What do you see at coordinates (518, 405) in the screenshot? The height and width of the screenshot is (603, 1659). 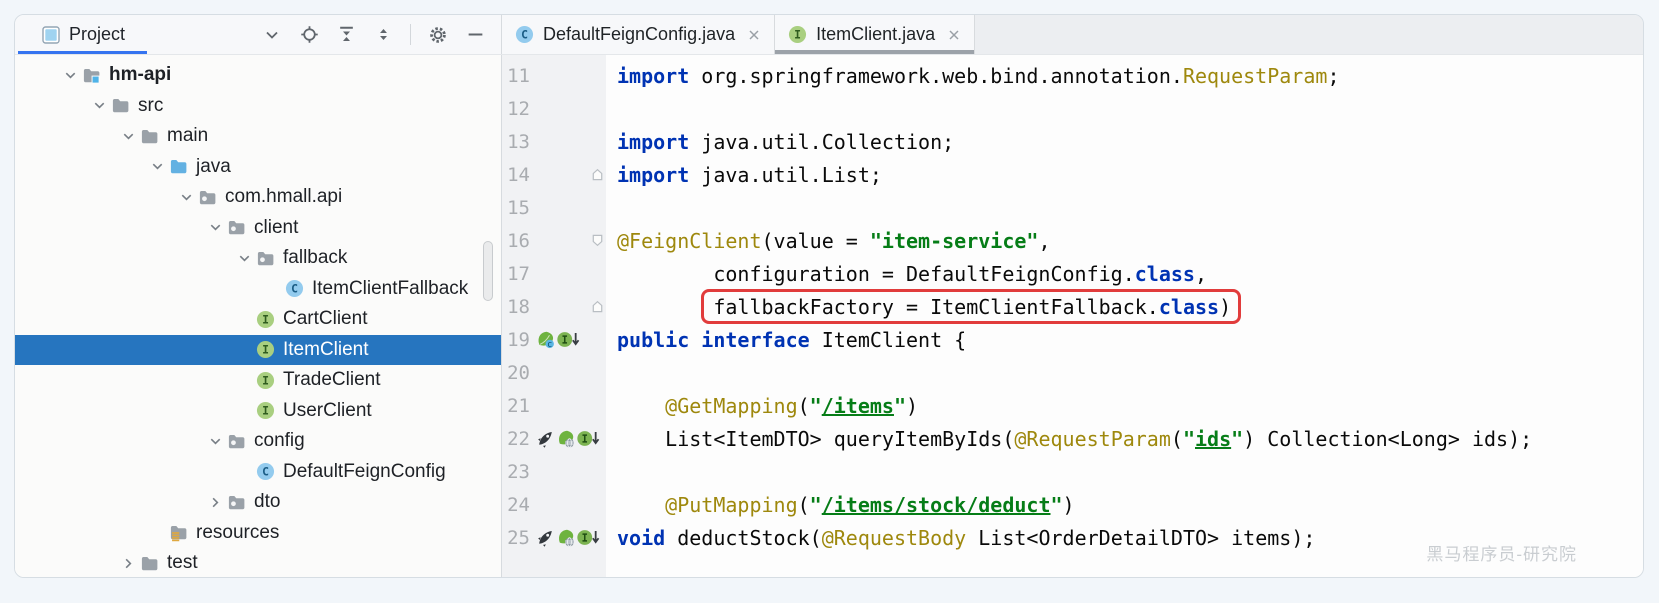 I see `line-number: 21` at bounding box center [518, 405].